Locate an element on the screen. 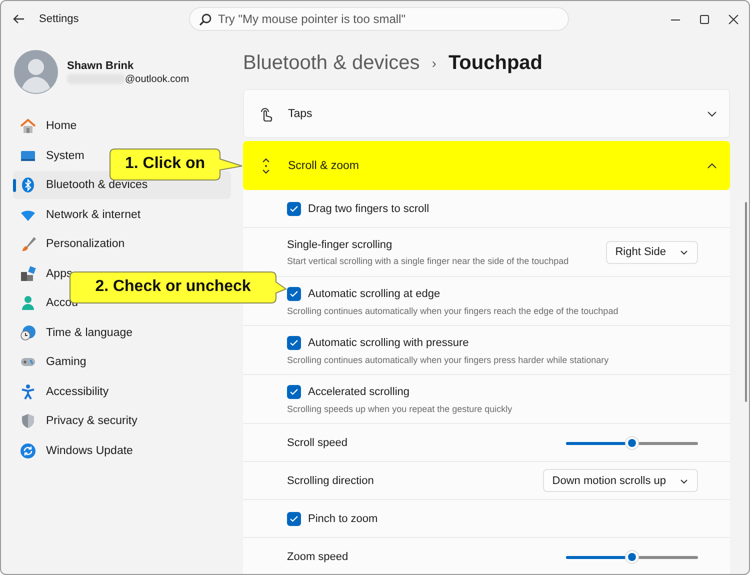 The image size is (750, 575). setting-label: Zoom speed is located at coordinates (317, 556).